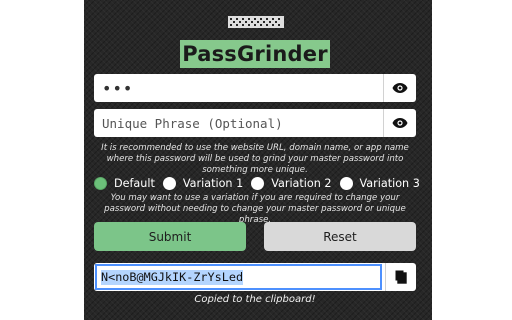 This screenshot has height=320, width=512. Describe the element at coordinates (235, 123) in the screenshot. I see `unique-phrase-input` at that location.